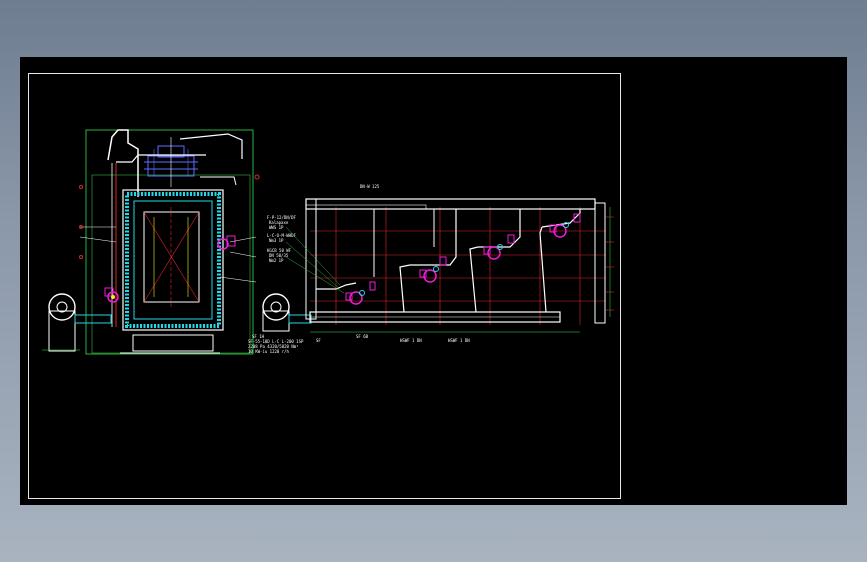 The image size is (867, 562). I want to click on pipe-label-1: SF 6B, so click(362, 336).